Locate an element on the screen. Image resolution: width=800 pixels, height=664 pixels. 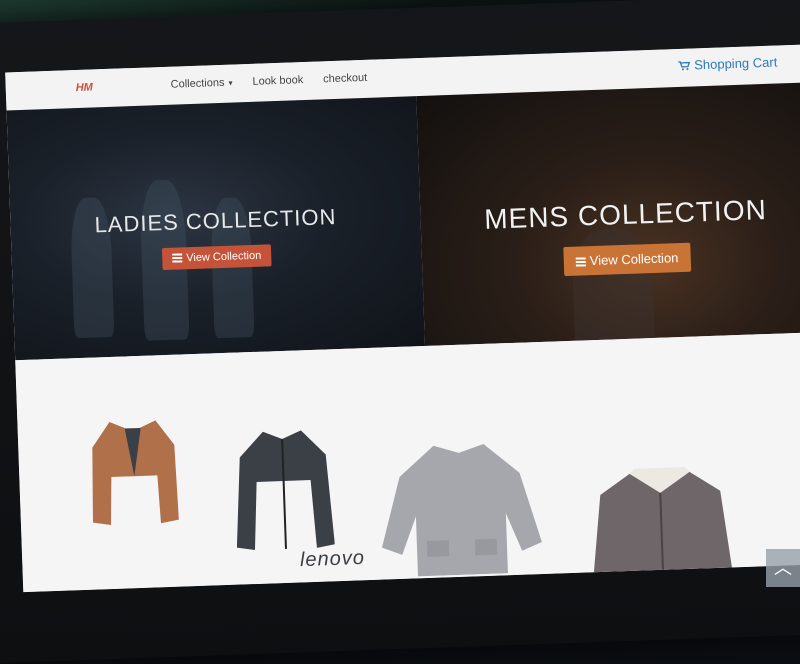
nav-checkout: checkout is located at coordinates (345, 79).